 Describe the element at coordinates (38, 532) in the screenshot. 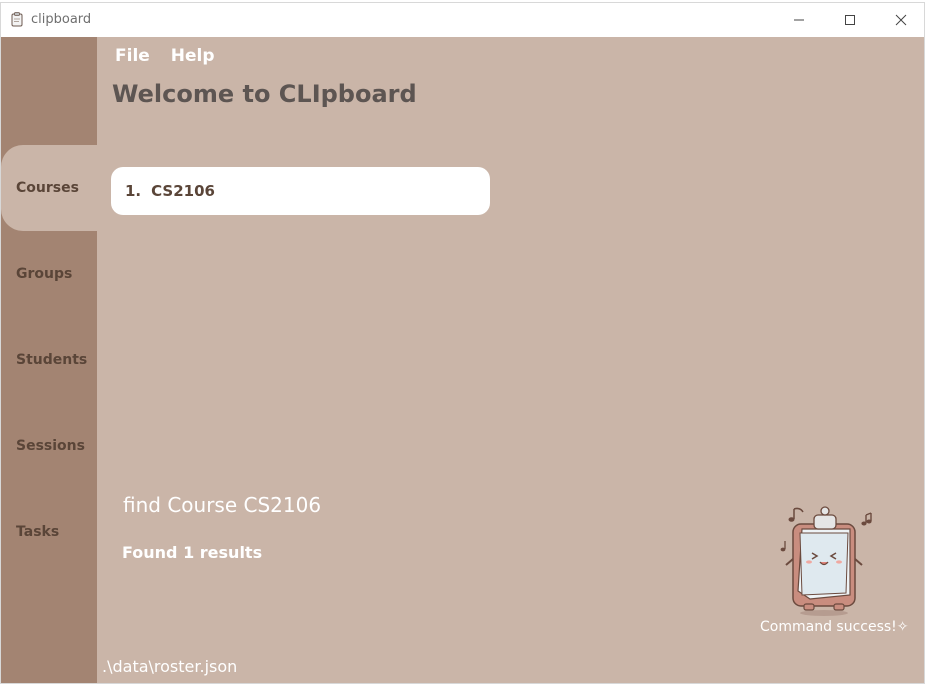

I see `sidebar-item-label: Tasks` at that location.